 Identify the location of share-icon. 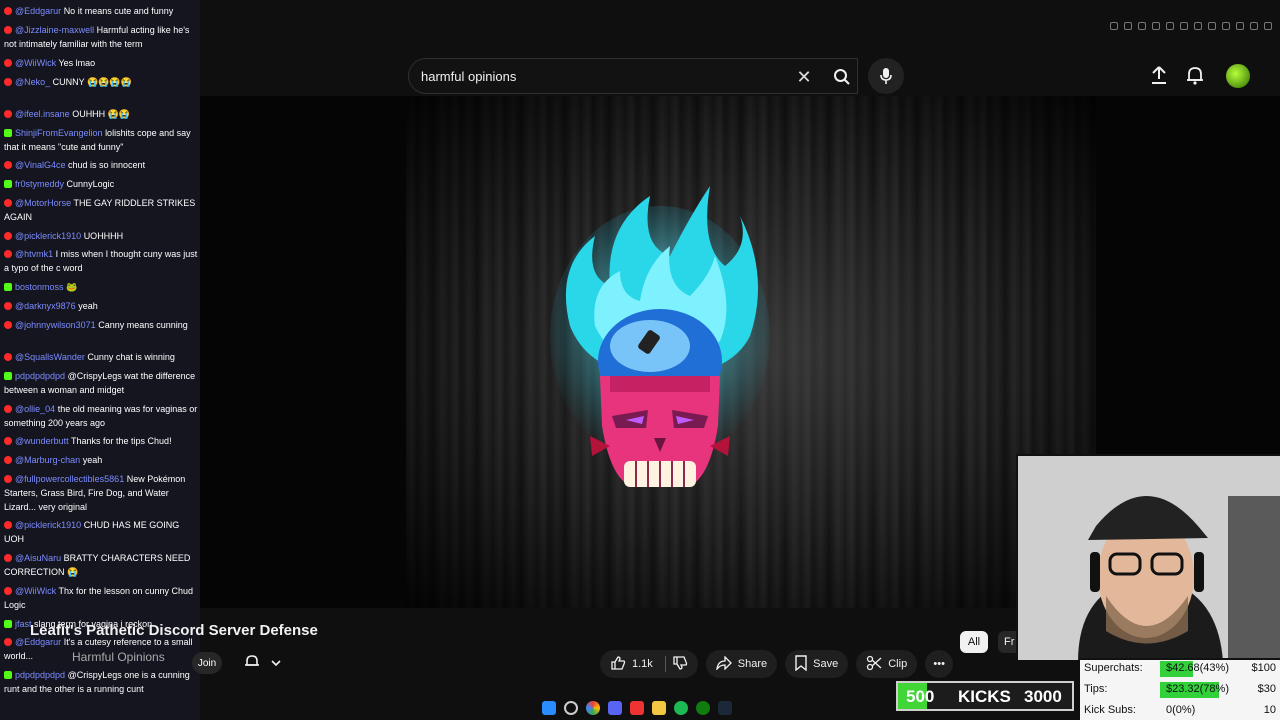
(723, 663).